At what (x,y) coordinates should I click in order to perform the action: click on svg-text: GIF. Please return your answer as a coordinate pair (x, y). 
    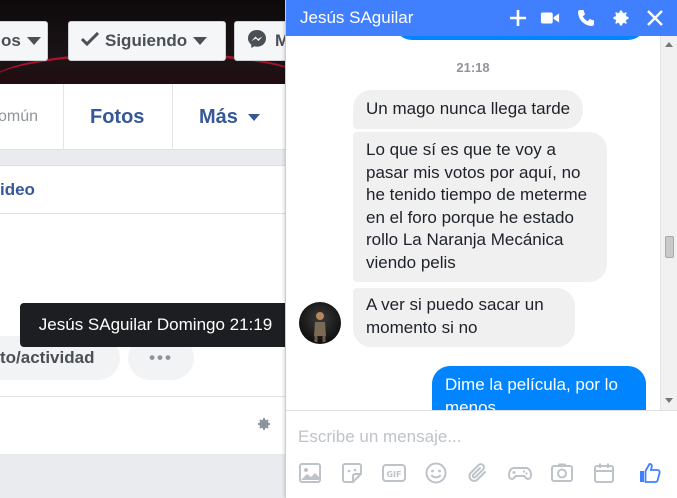
    Looking at the image, I should click on (393, 474).